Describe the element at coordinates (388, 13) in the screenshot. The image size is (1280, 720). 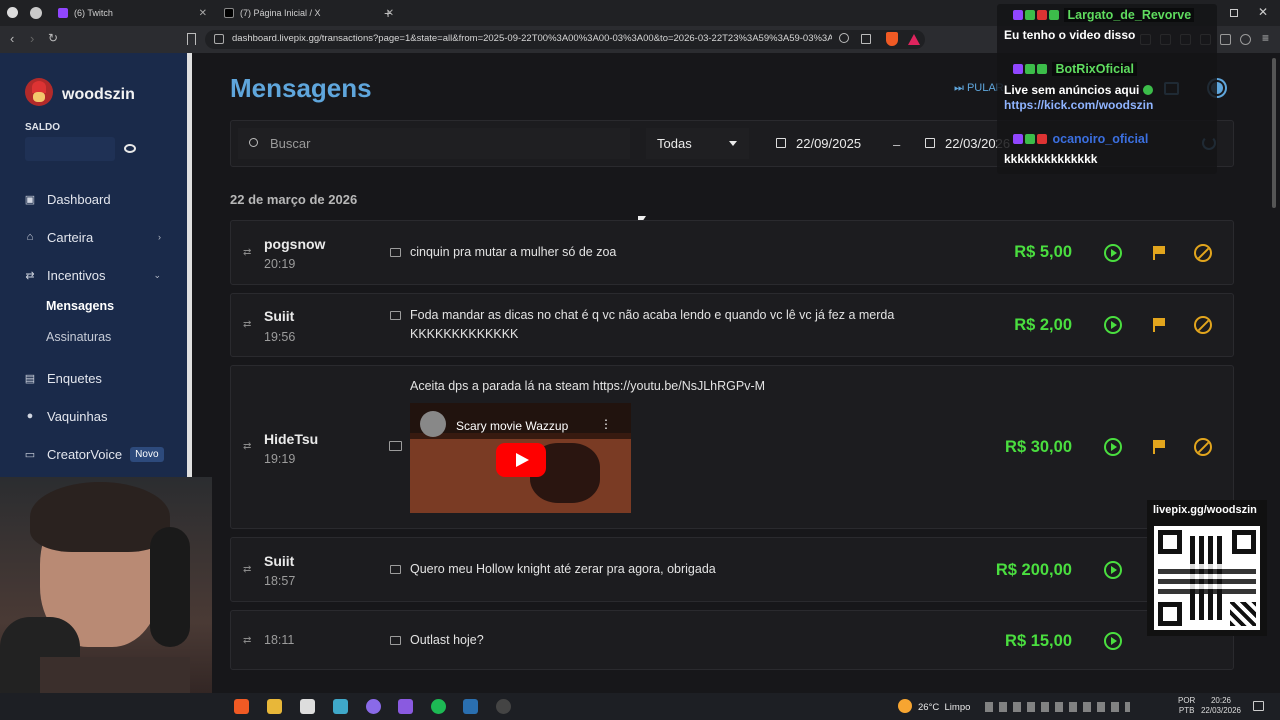
I see `new-tab-button: +` at that location.